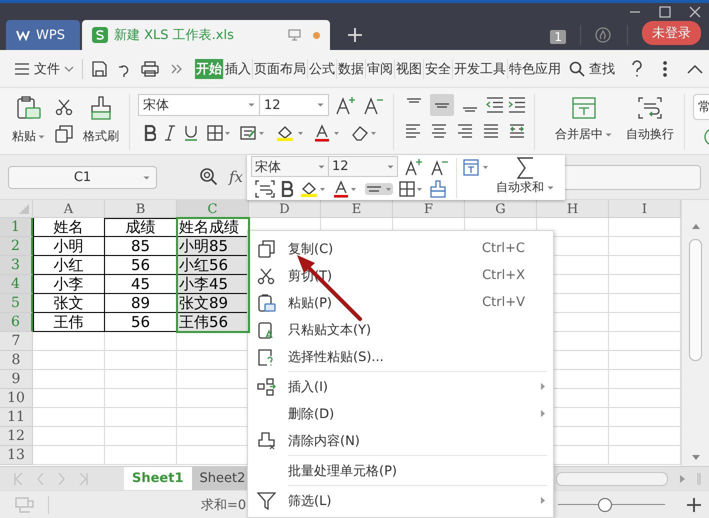 The image size is (709, 518). Describe the element at coordinates (170, 133) in the screenshot. I see `italic-icon` at that location.